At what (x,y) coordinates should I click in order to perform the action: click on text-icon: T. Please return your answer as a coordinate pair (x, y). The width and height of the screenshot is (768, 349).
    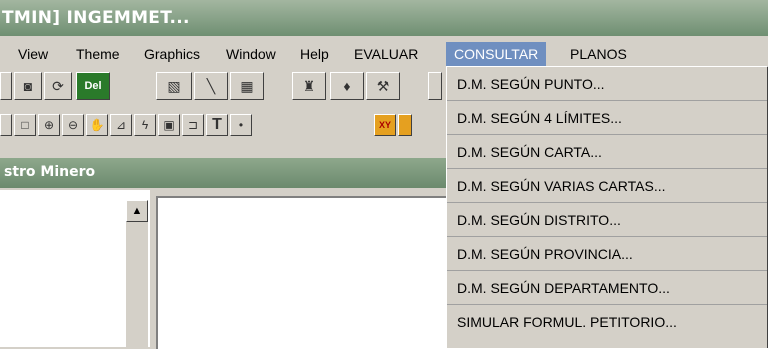
    Looking at the image, I should click on (217, 124).